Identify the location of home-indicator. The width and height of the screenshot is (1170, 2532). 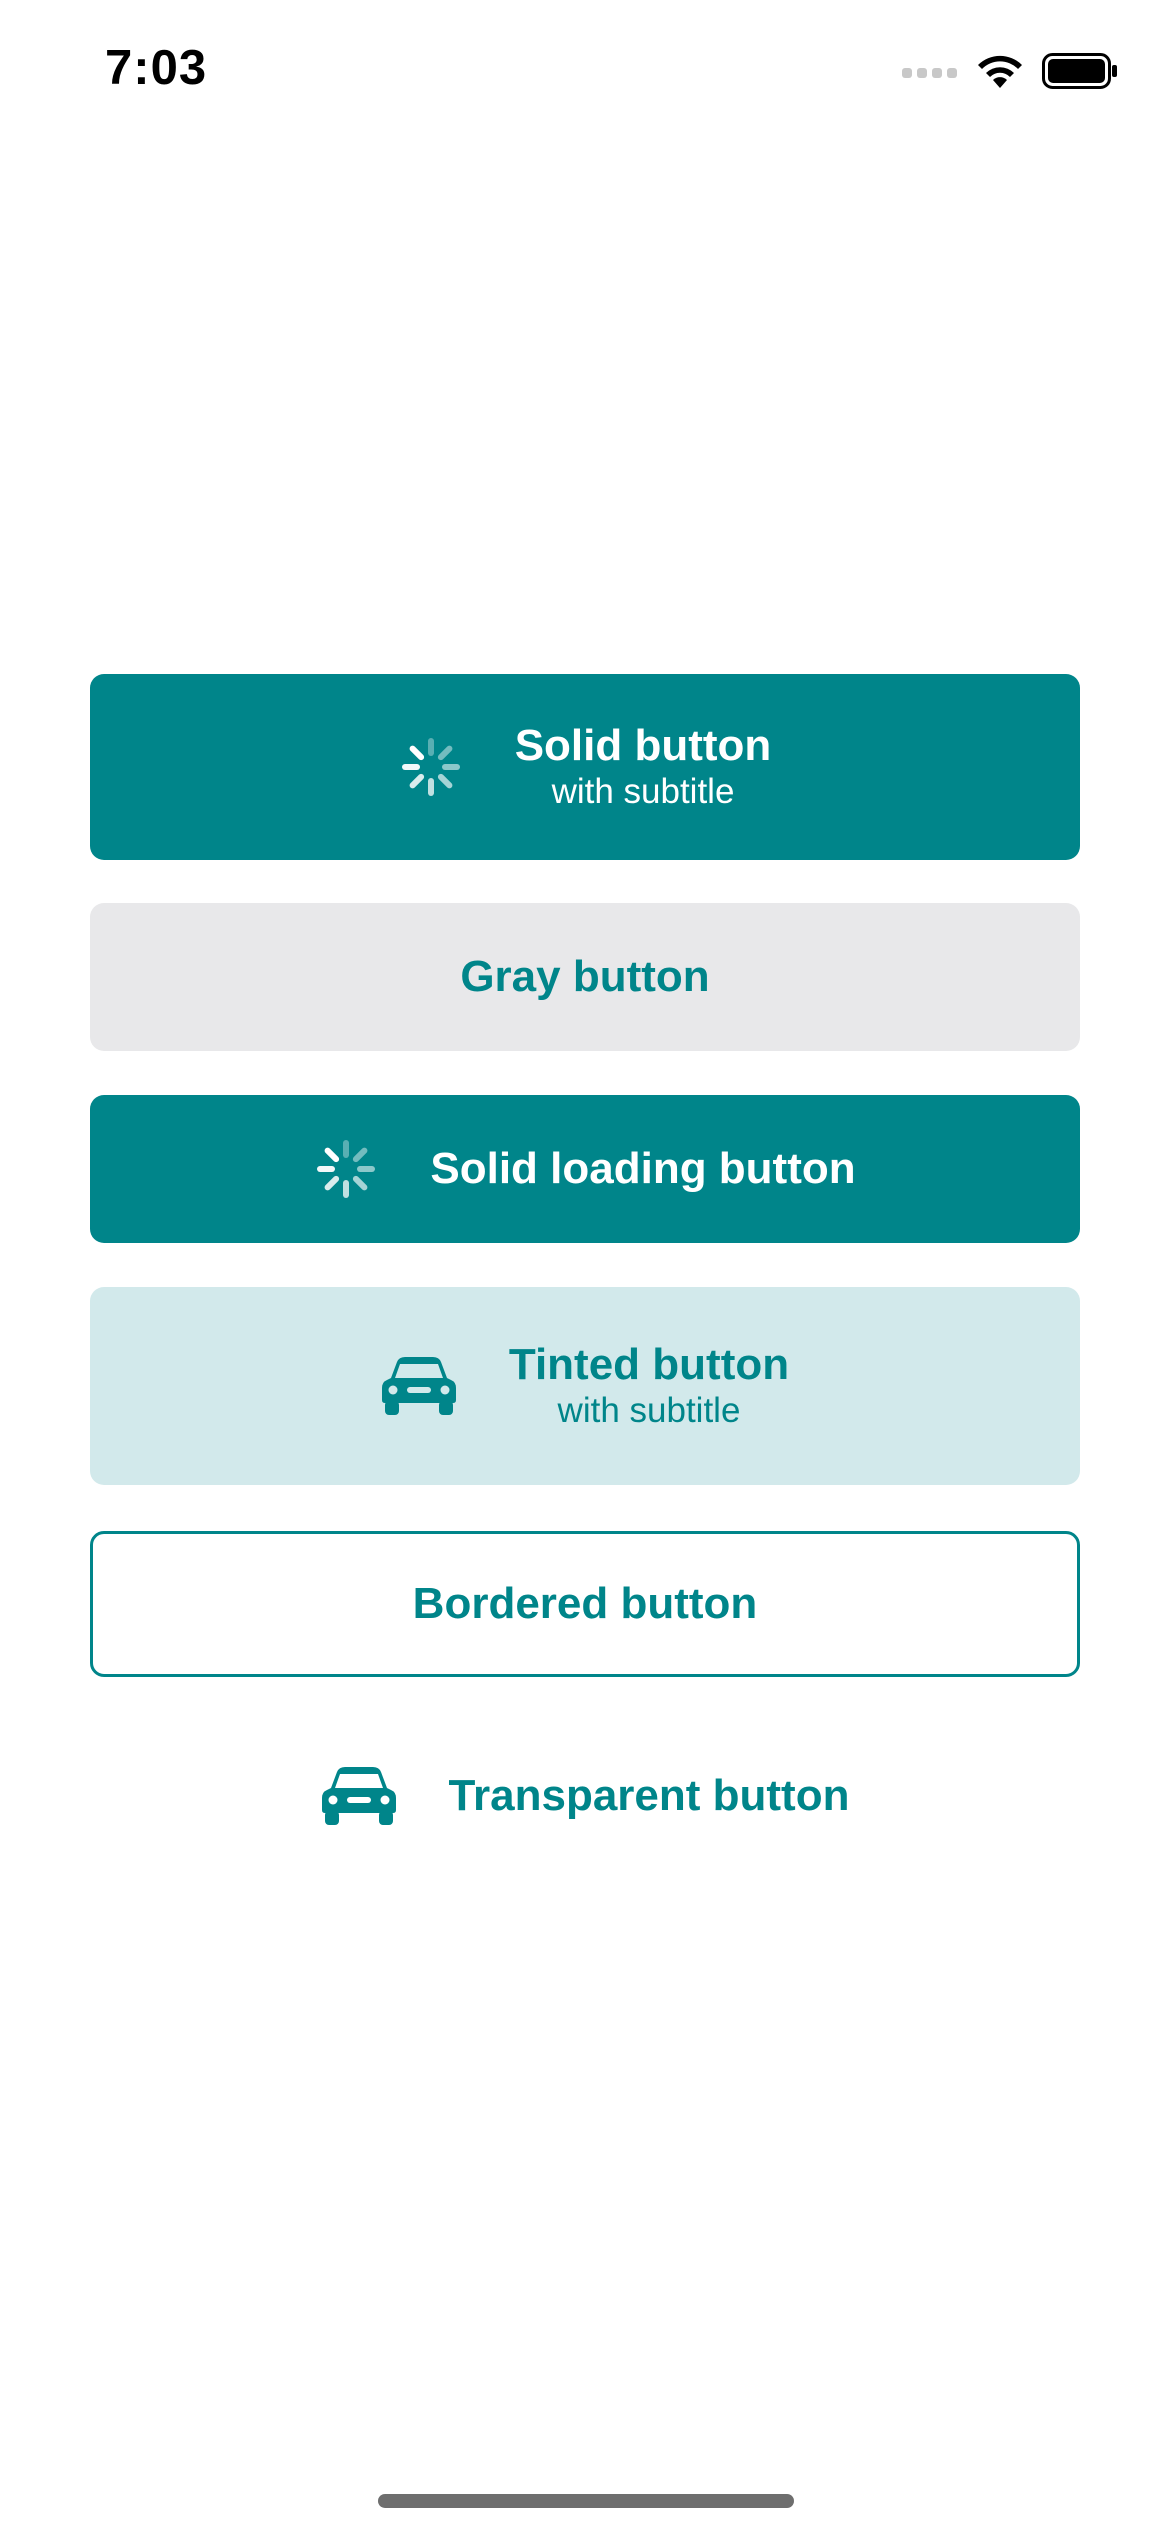
(586, 2501).